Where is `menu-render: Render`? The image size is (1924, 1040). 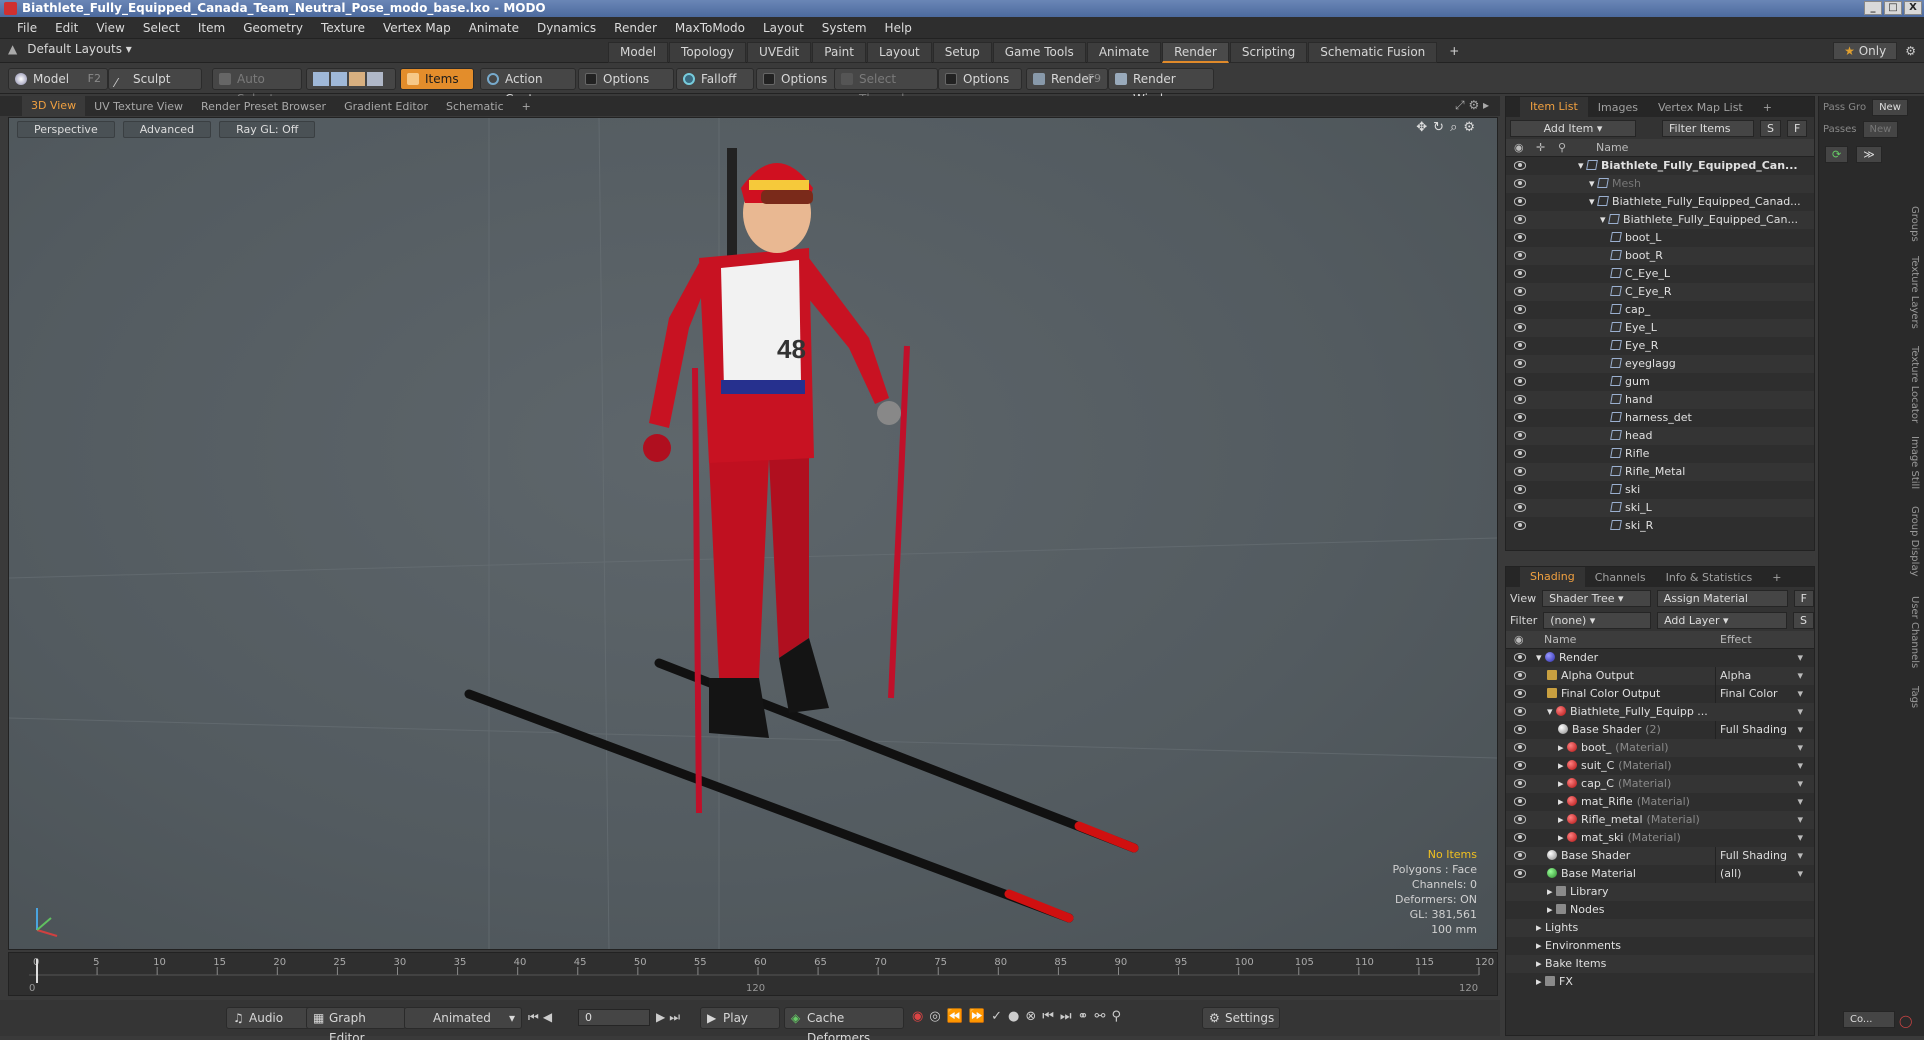
menu-render: Render is located at coordinates (635, 28).